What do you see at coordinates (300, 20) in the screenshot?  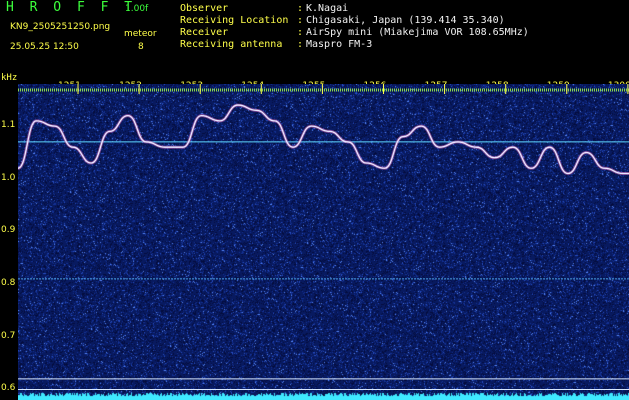 I see `location-colon: :` at bounding box center [300, 20].